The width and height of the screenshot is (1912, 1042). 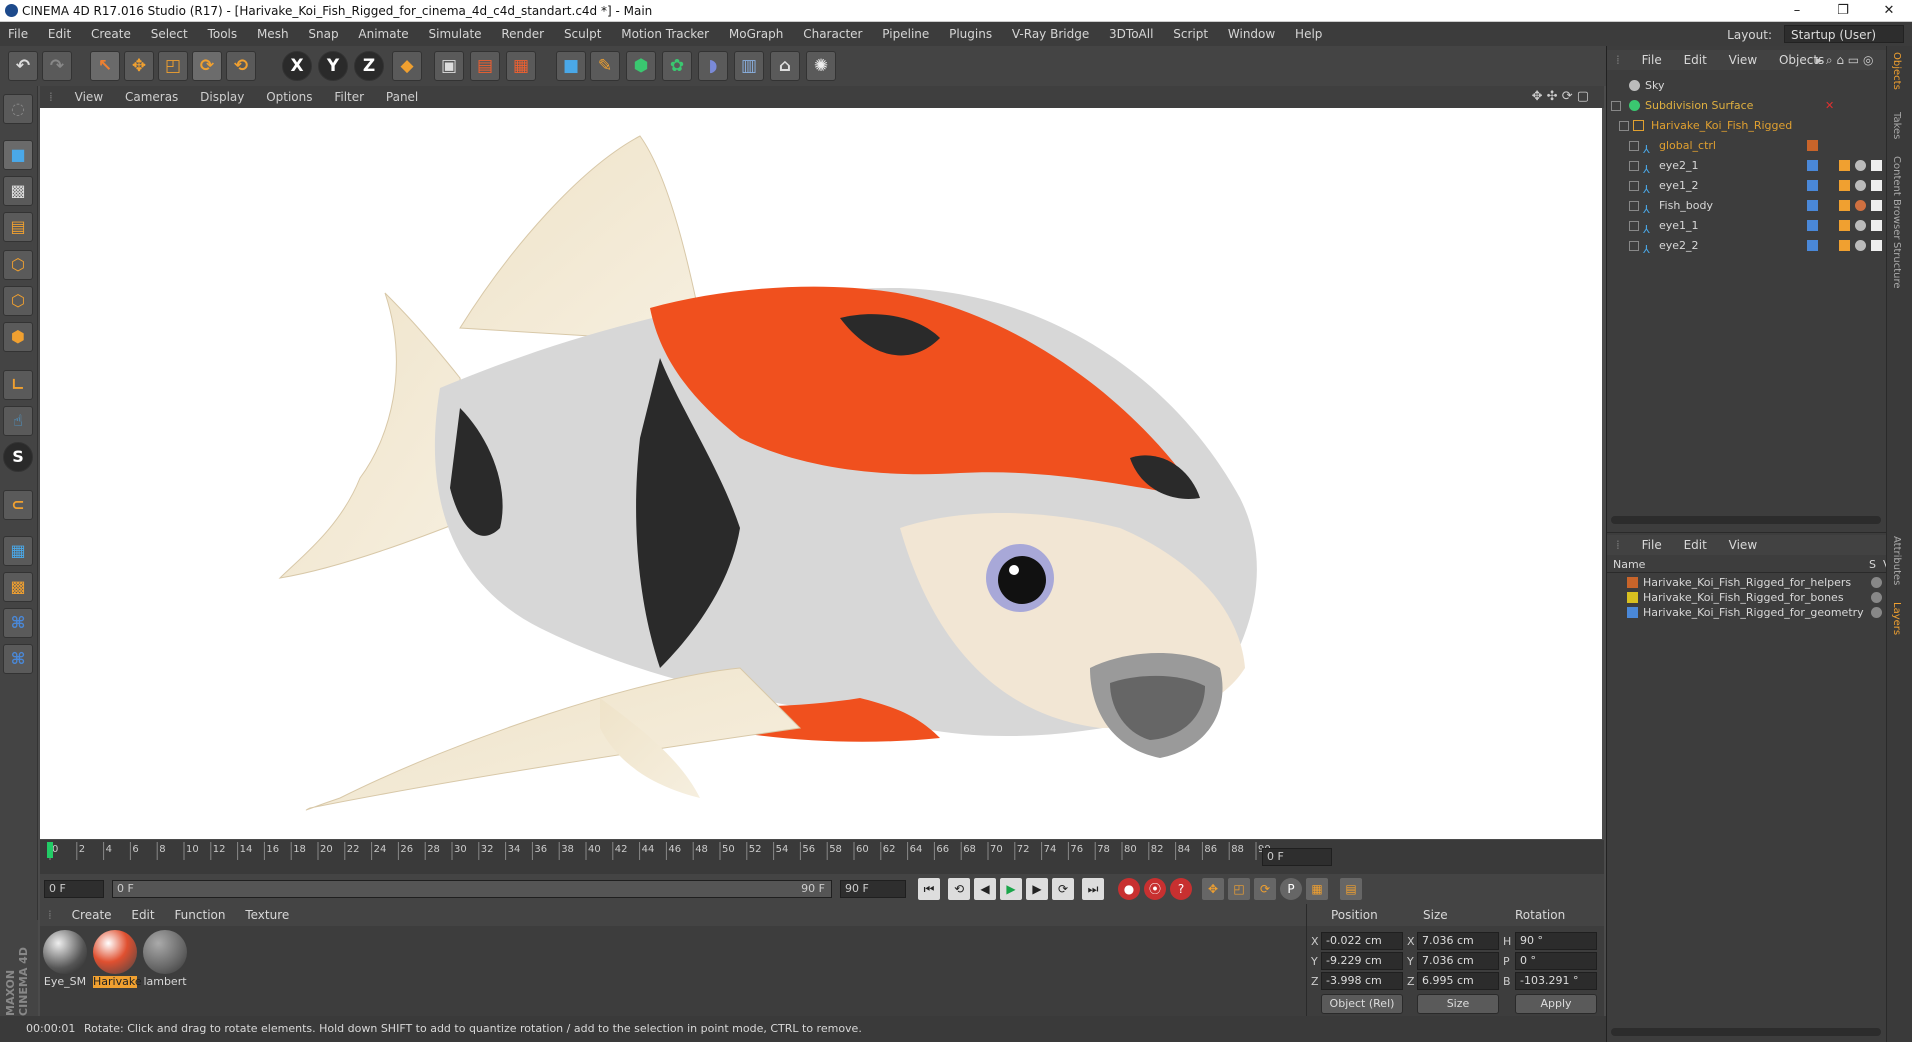 I want to click on play-icon: ▶, so click(x=1011, y=889).